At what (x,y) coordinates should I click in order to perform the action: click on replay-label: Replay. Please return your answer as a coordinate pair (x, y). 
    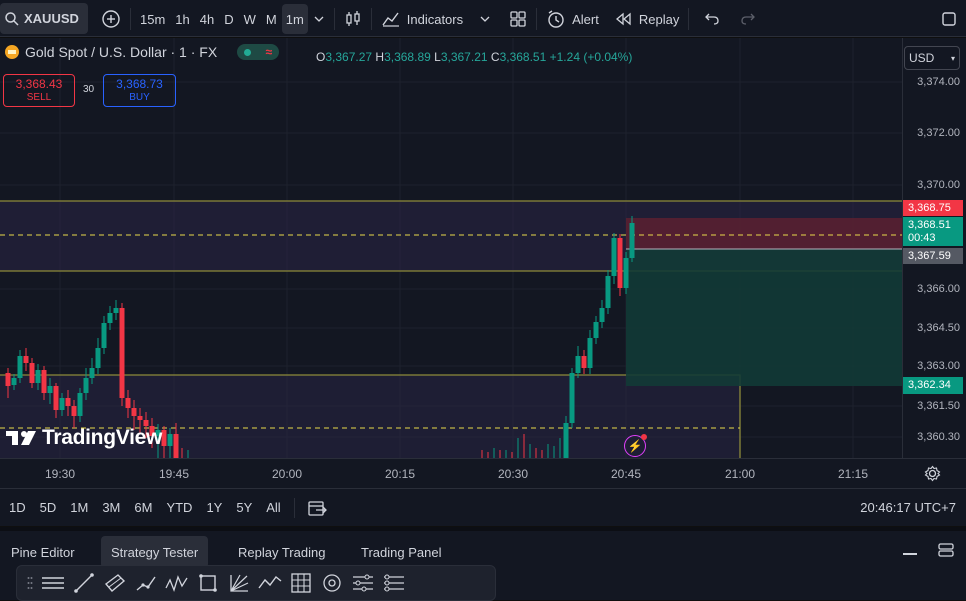
    Looking at the image, I should click on (659, 19).